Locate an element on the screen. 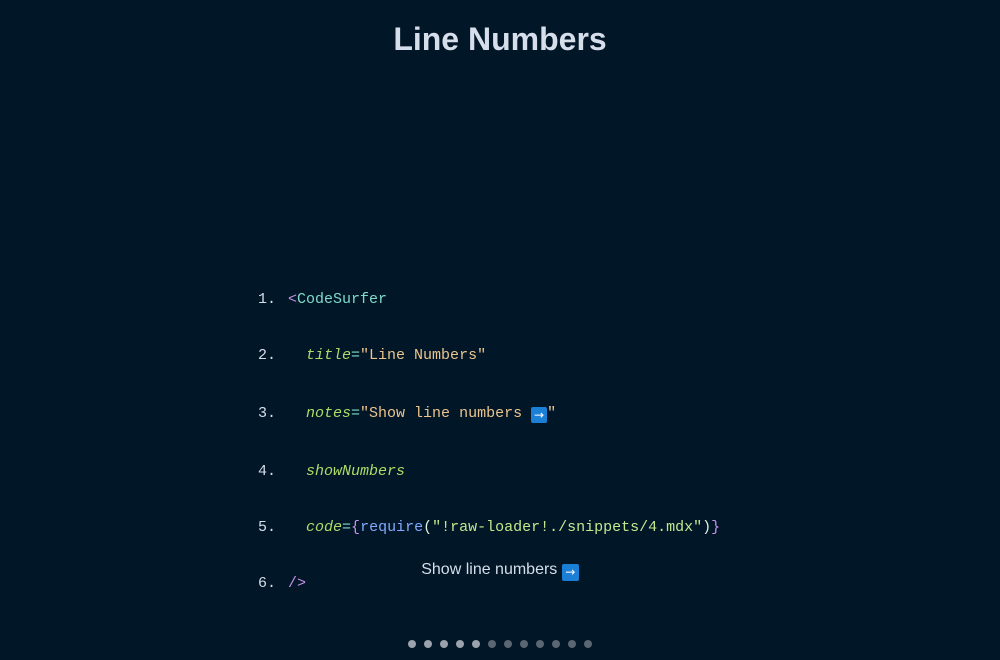 This screenshot has width=1000, height=660. line-number: 2. is located at coordinates (267, 355).